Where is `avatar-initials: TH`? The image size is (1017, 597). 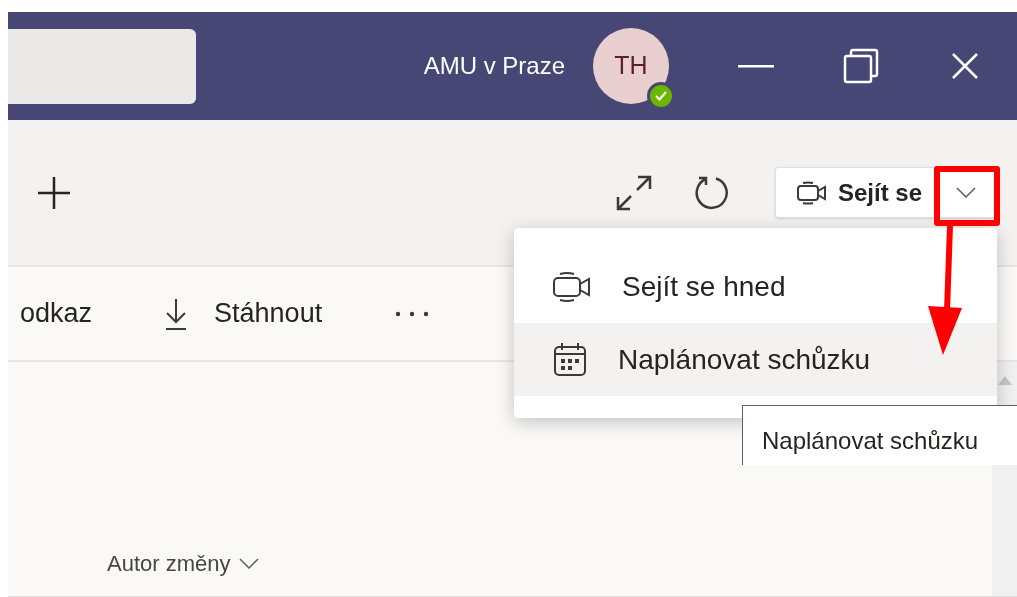 avatar-initials: TH is located at coordinates (631, 66).